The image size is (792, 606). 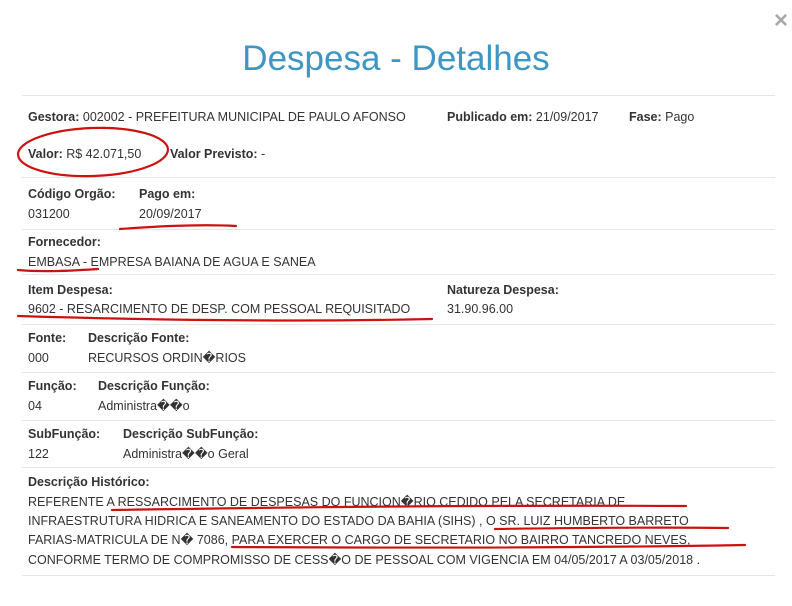 I want to click on descricao-subfuncao-value: Administra��o Geral, so click(x=186, y=454).